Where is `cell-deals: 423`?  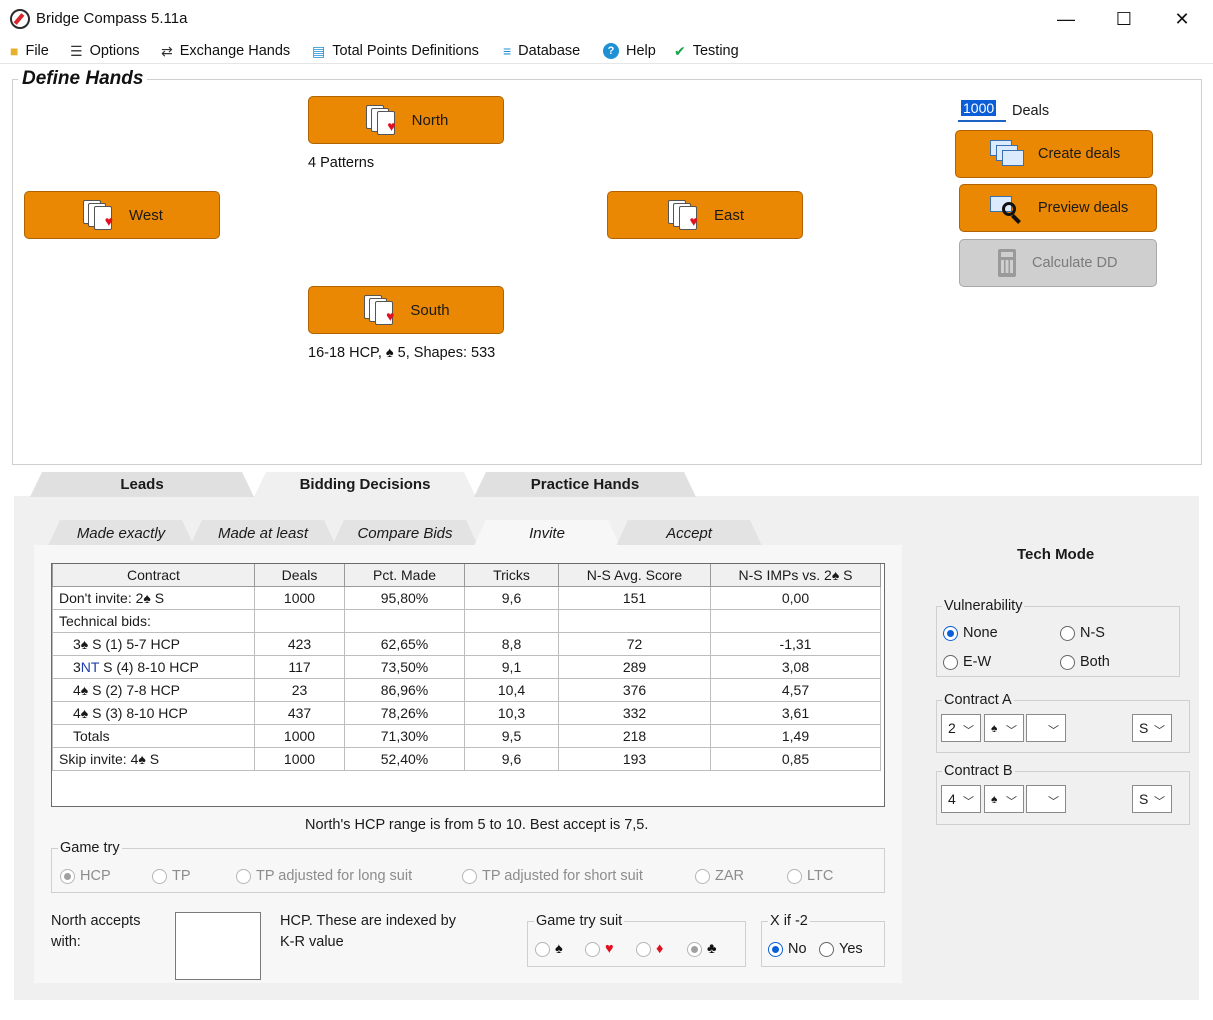 cell-deals: 423 is located at coordinates (299, 643).